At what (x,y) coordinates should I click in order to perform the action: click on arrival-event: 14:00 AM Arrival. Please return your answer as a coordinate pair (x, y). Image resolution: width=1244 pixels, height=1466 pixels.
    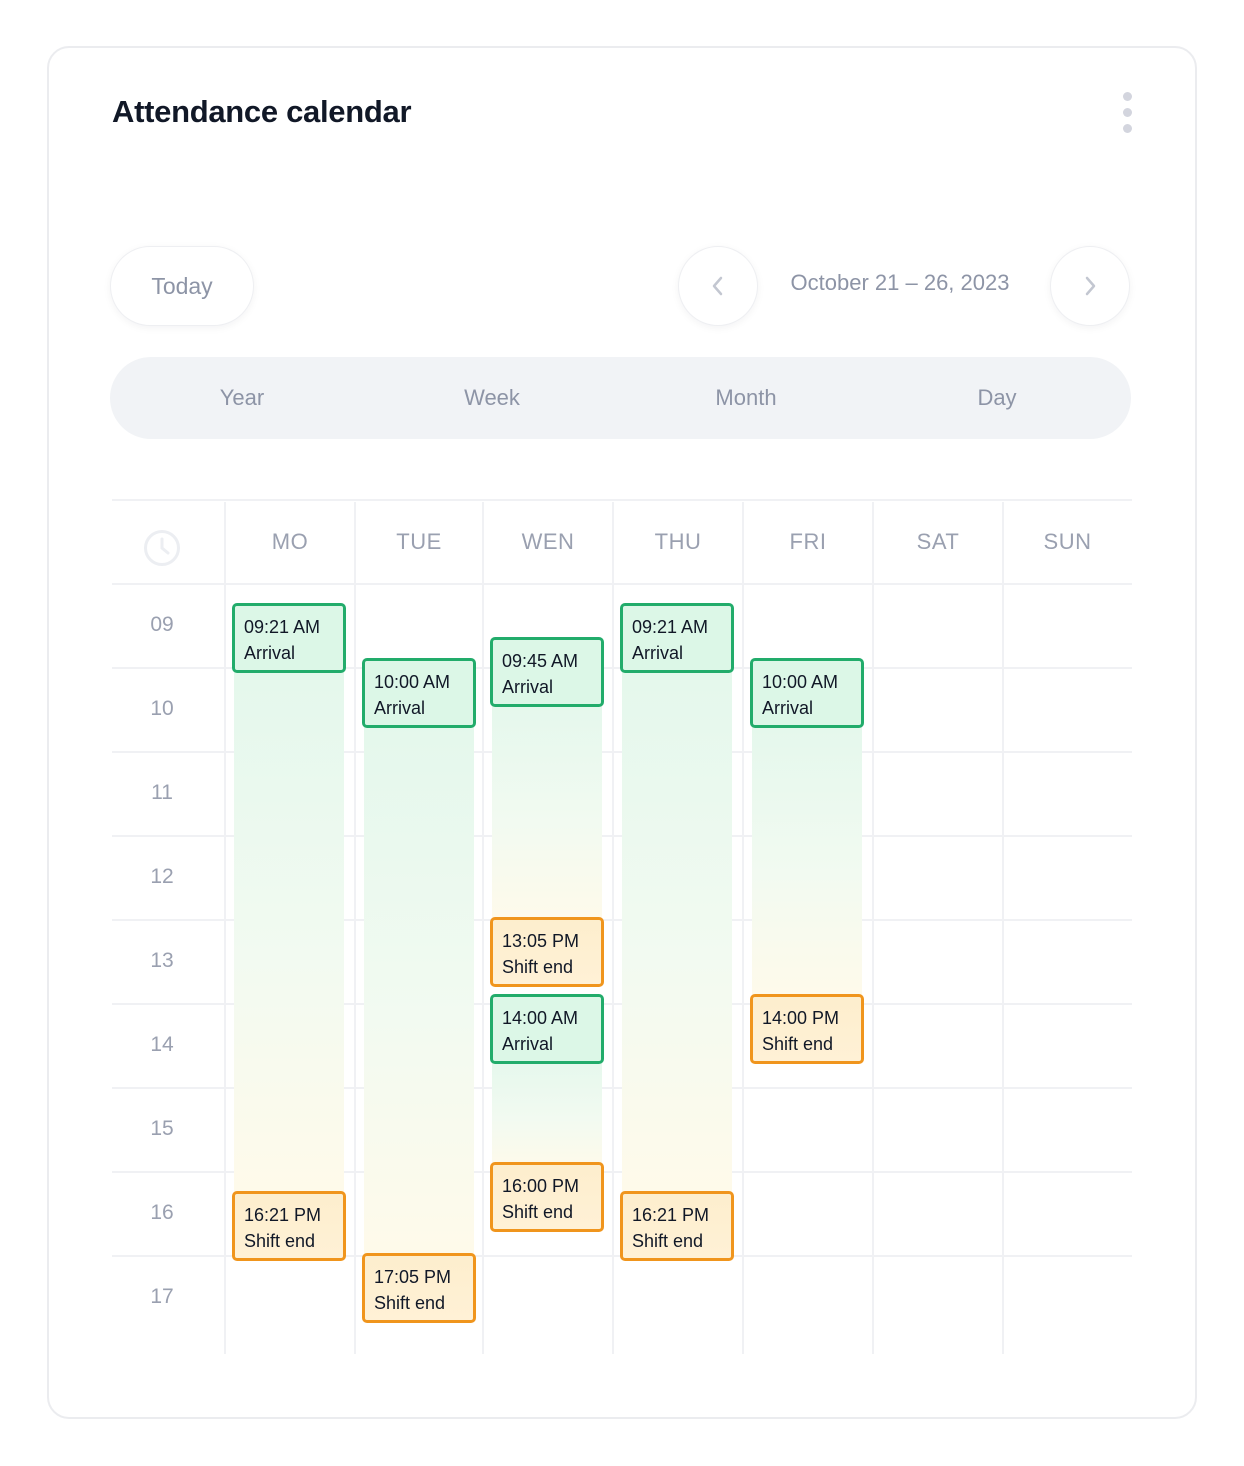
    Looking at the image, I should click on (547, 1029).